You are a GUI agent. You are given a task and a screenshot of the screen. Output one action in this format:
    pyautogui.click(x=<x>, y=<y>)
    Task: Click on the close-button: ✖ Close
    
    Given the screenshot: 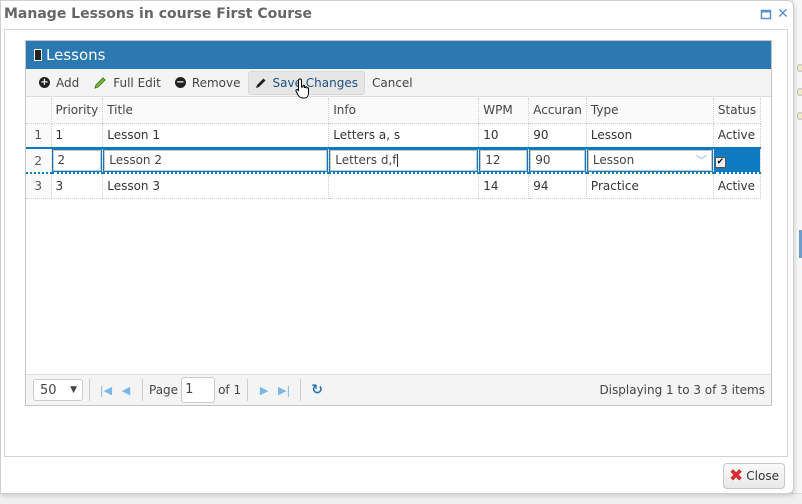 What is the action you would take?
    pyautogui.click(x=754, y=476)
    